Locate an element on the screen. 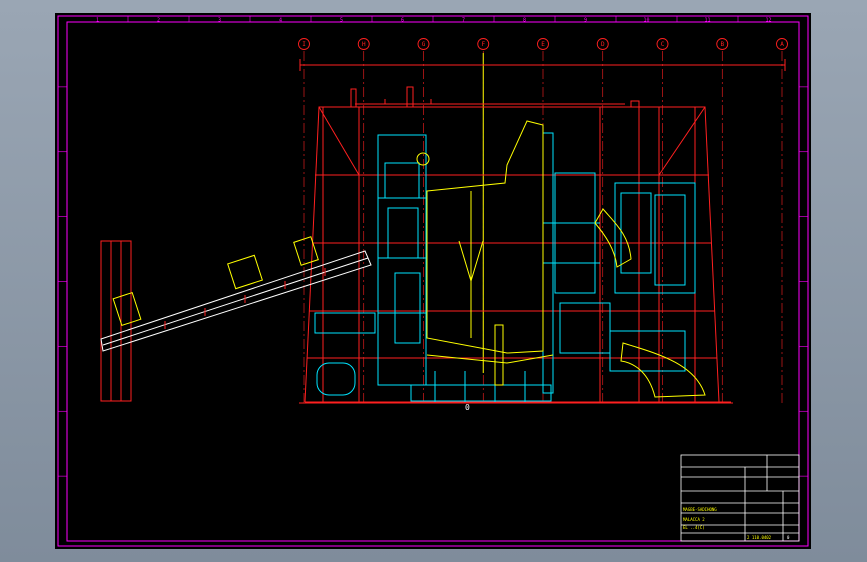 This screenshot has height=562, width=867. title-block-company: MAGBE-SADIHONG is located at coordinates (700, 509).